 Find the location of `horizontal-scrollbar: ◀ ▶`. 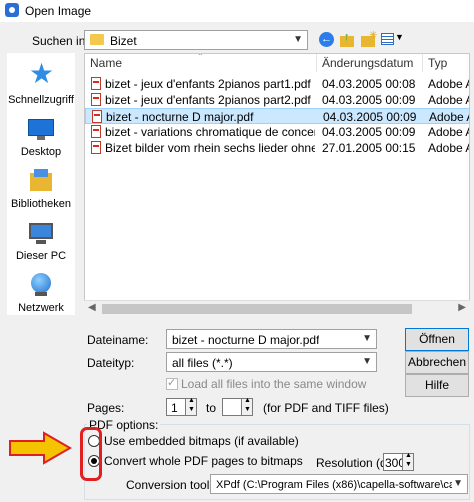

horizontal-scrollbar: ◀ ▶ is located at coordinates (277, 309).